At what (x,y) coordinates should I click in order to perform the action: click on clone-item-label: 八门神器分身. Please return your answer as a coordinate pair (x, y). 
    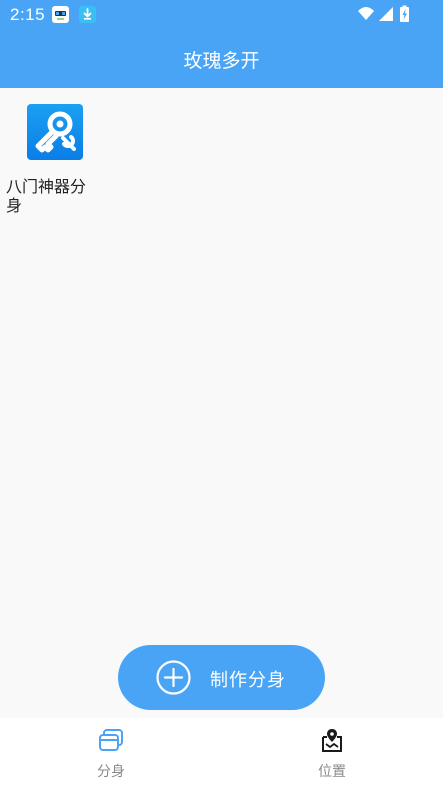
    Looking at the image, I should click on (46, 196).